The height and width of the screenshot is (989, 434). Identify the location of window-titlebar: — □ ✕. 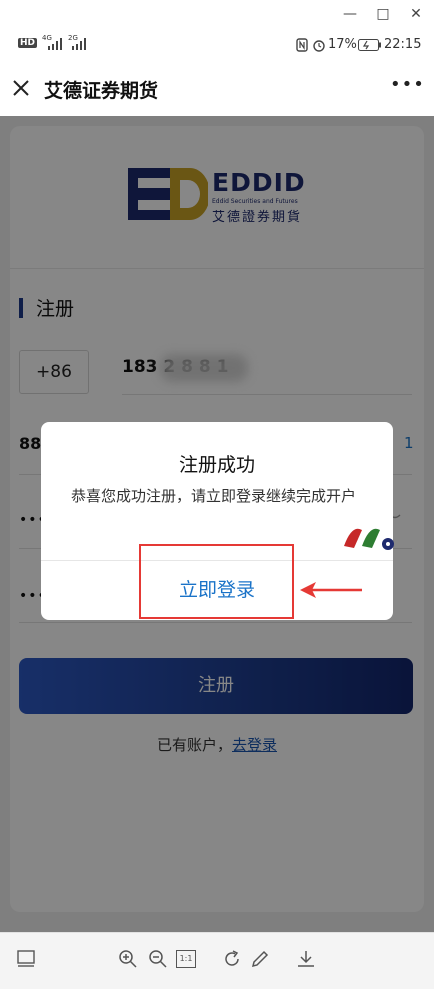
(217, 15).